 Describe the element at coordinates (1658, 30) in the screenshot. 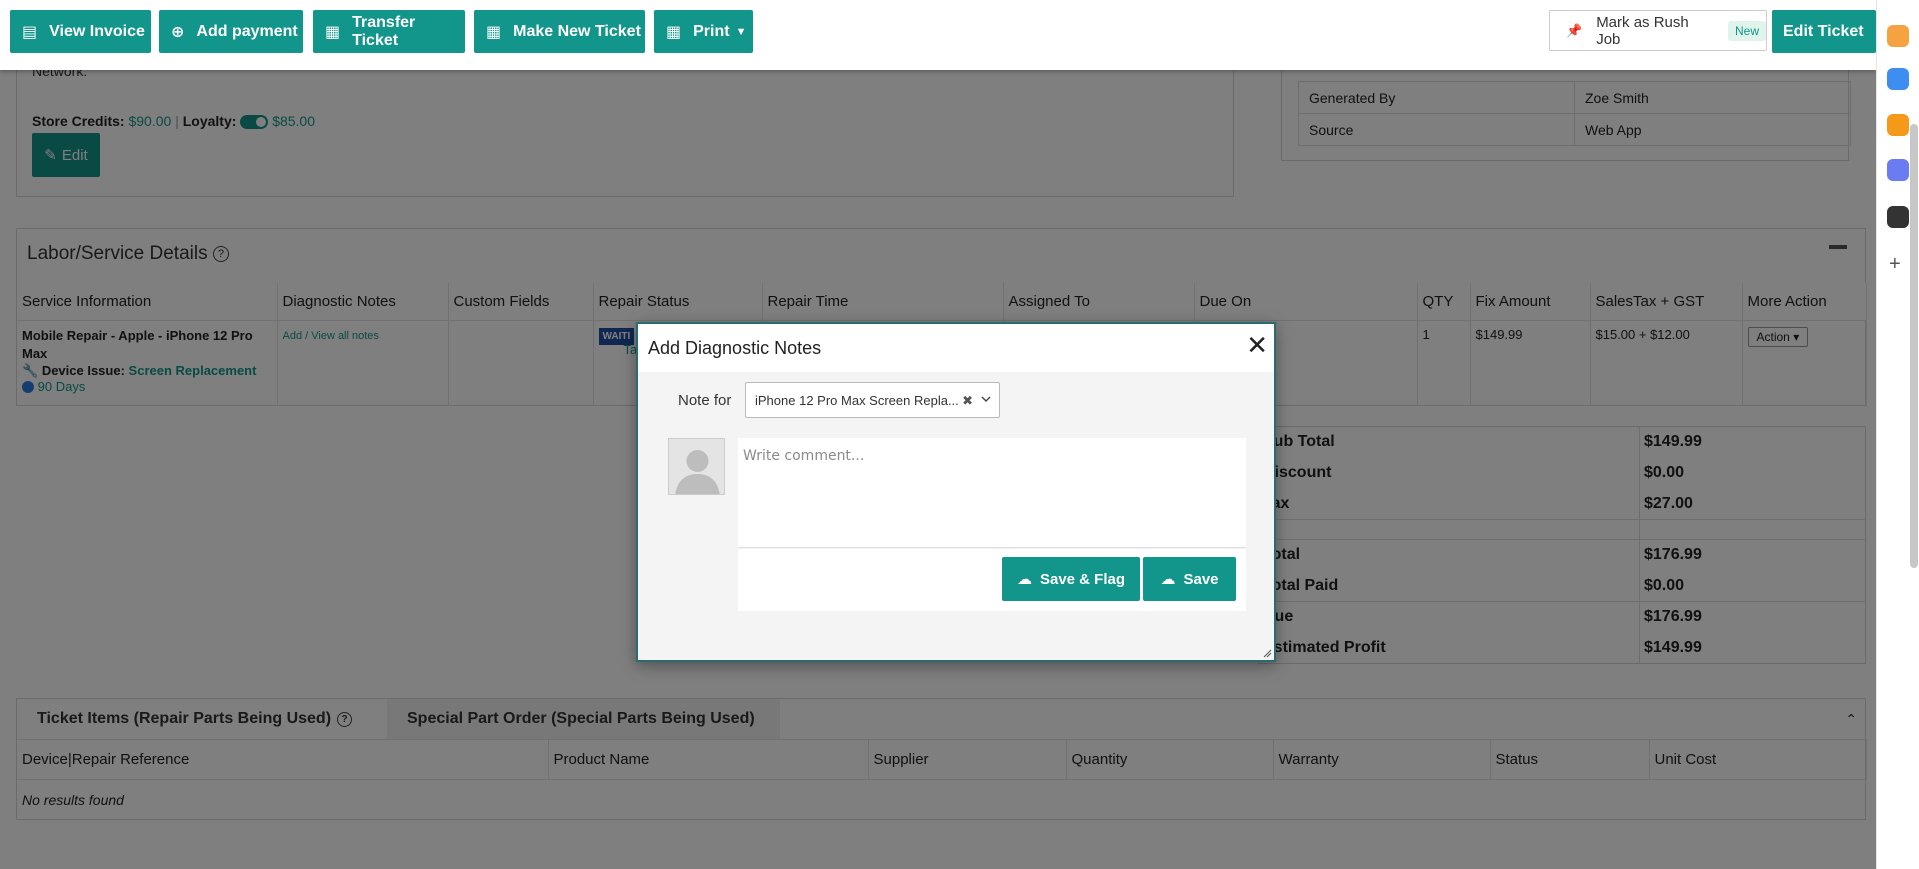

I see `mark-rush-job-button: 📌 Mark as Rush Job New` at that location.